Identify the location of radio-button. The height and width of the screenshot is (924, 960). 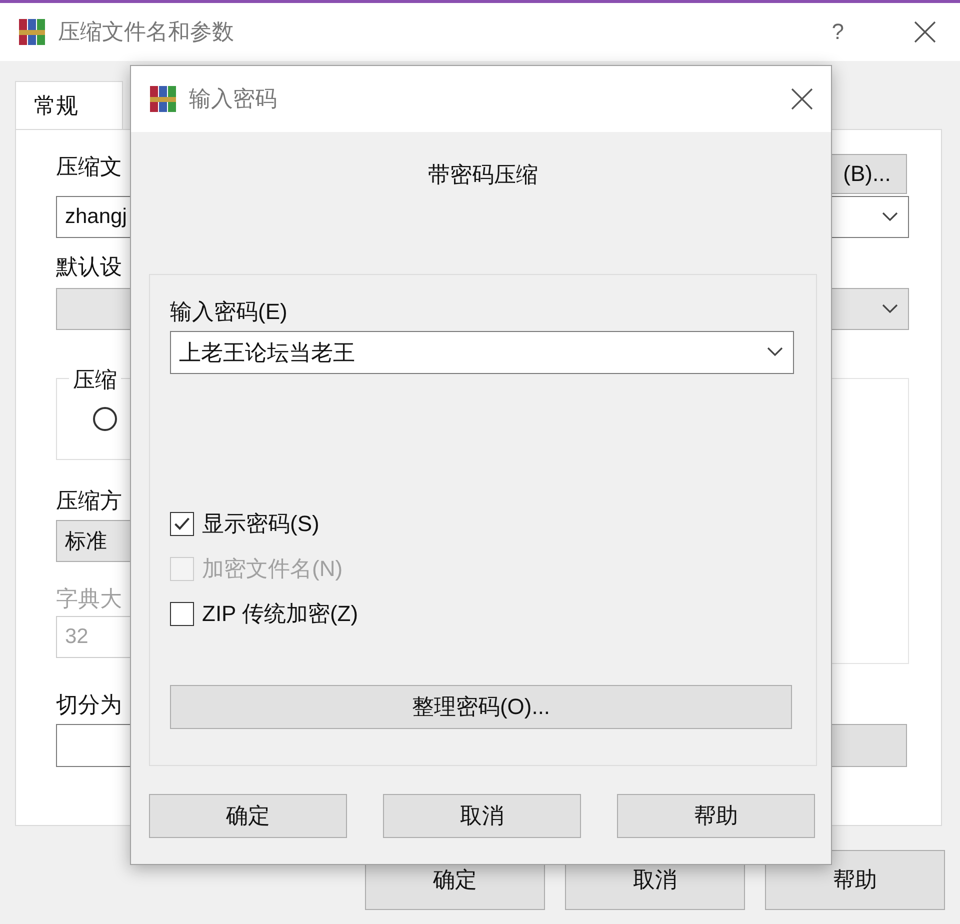
(105, 419).